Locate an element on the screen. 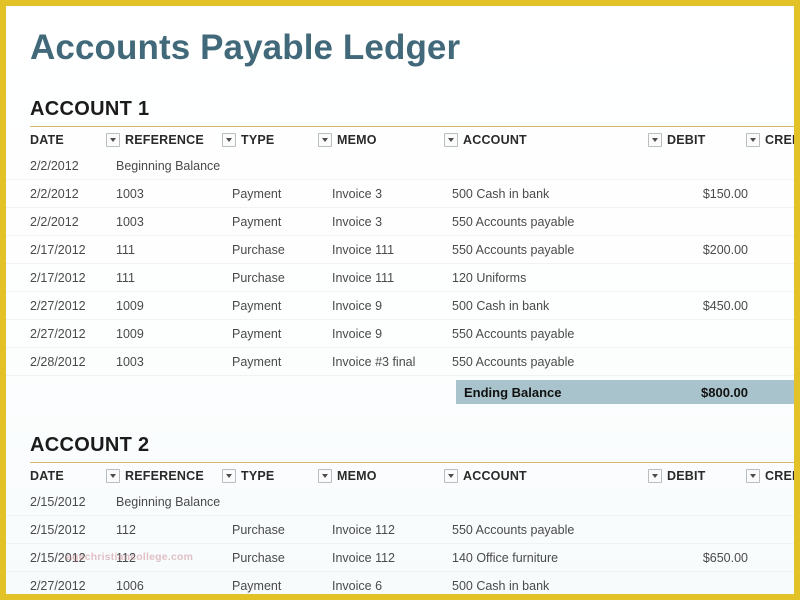  ending-balance-amount: $800.00 is located at coordinates (724, 392).